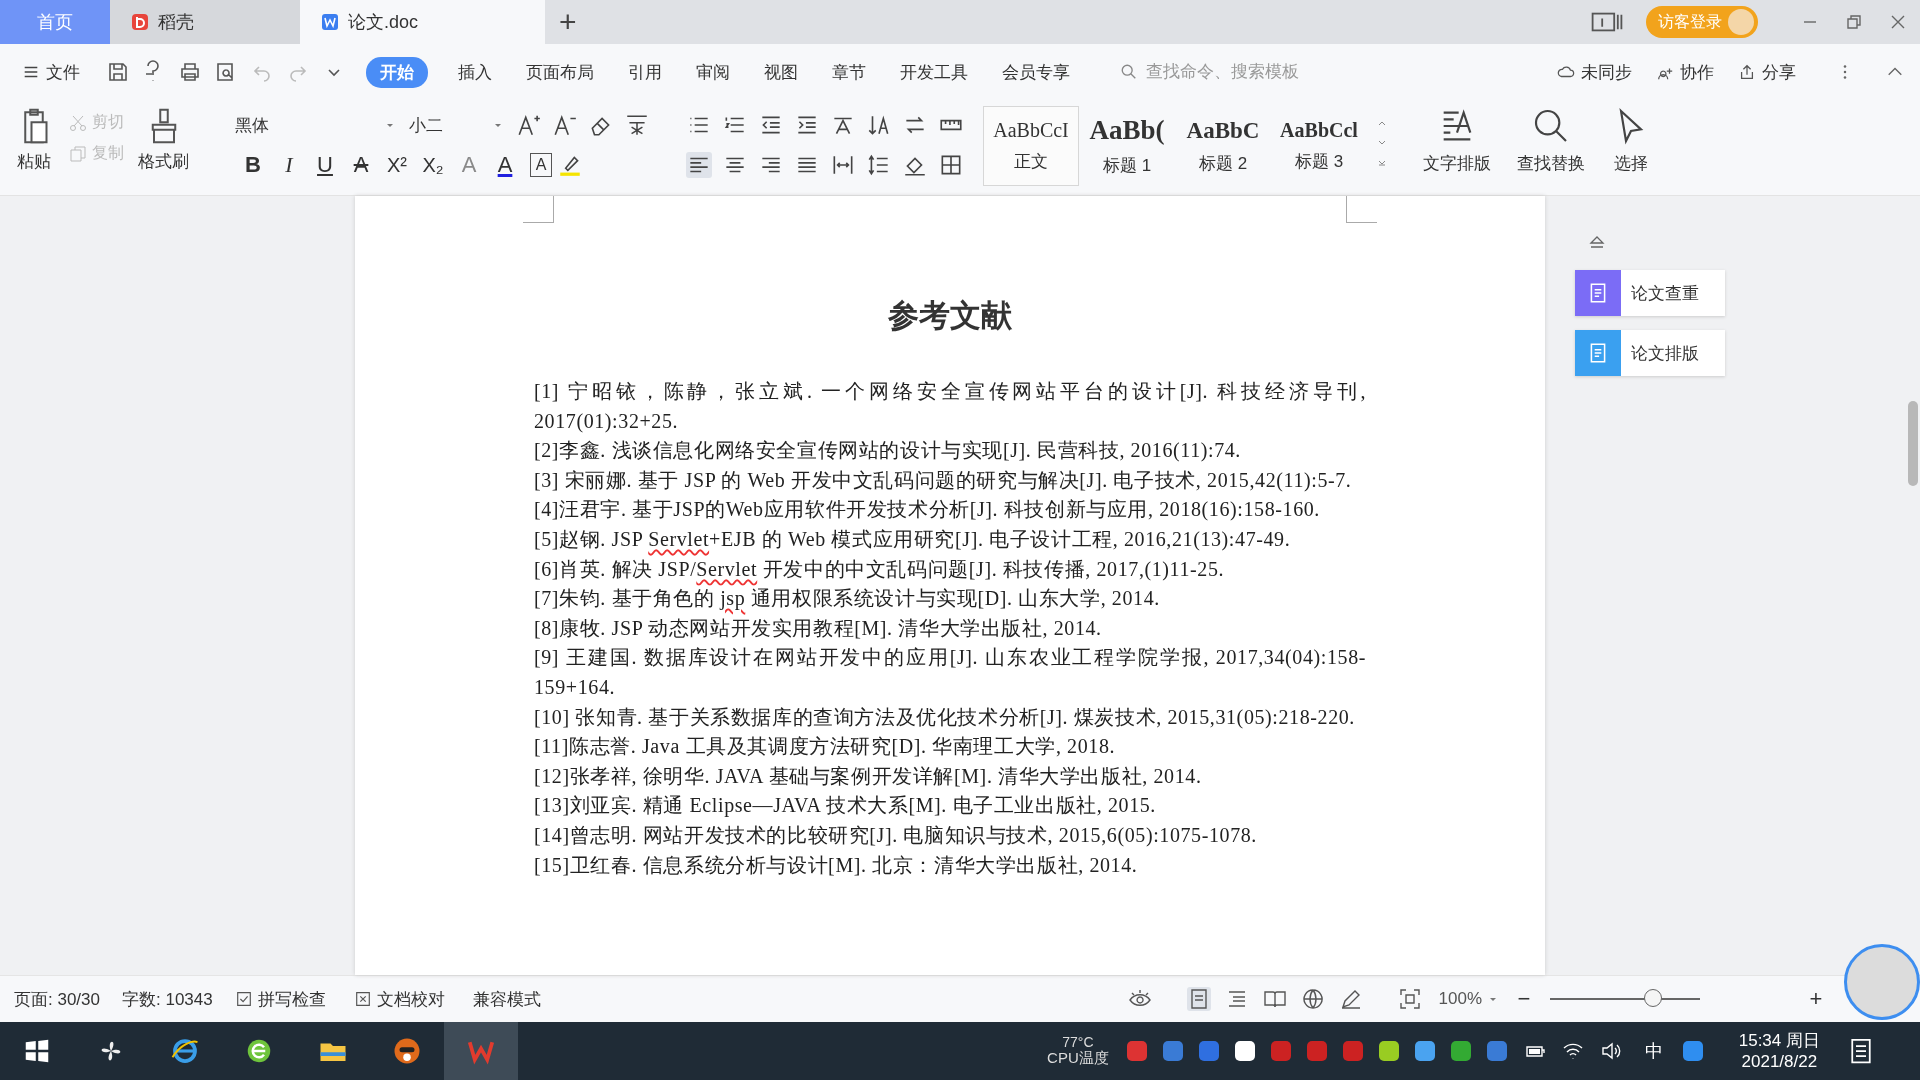 Image resolution: width=1920 pixels, height=1080 pixels. I want to click on zoom-slider-thumb, so click(1652, 998).